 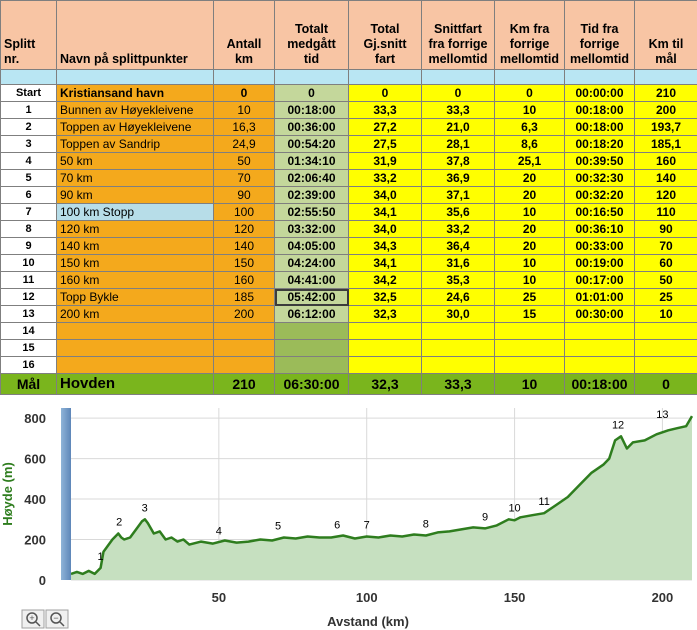 I want to click on split-name-cell: Toppen av Sandrip, so click(x=135, y=144).